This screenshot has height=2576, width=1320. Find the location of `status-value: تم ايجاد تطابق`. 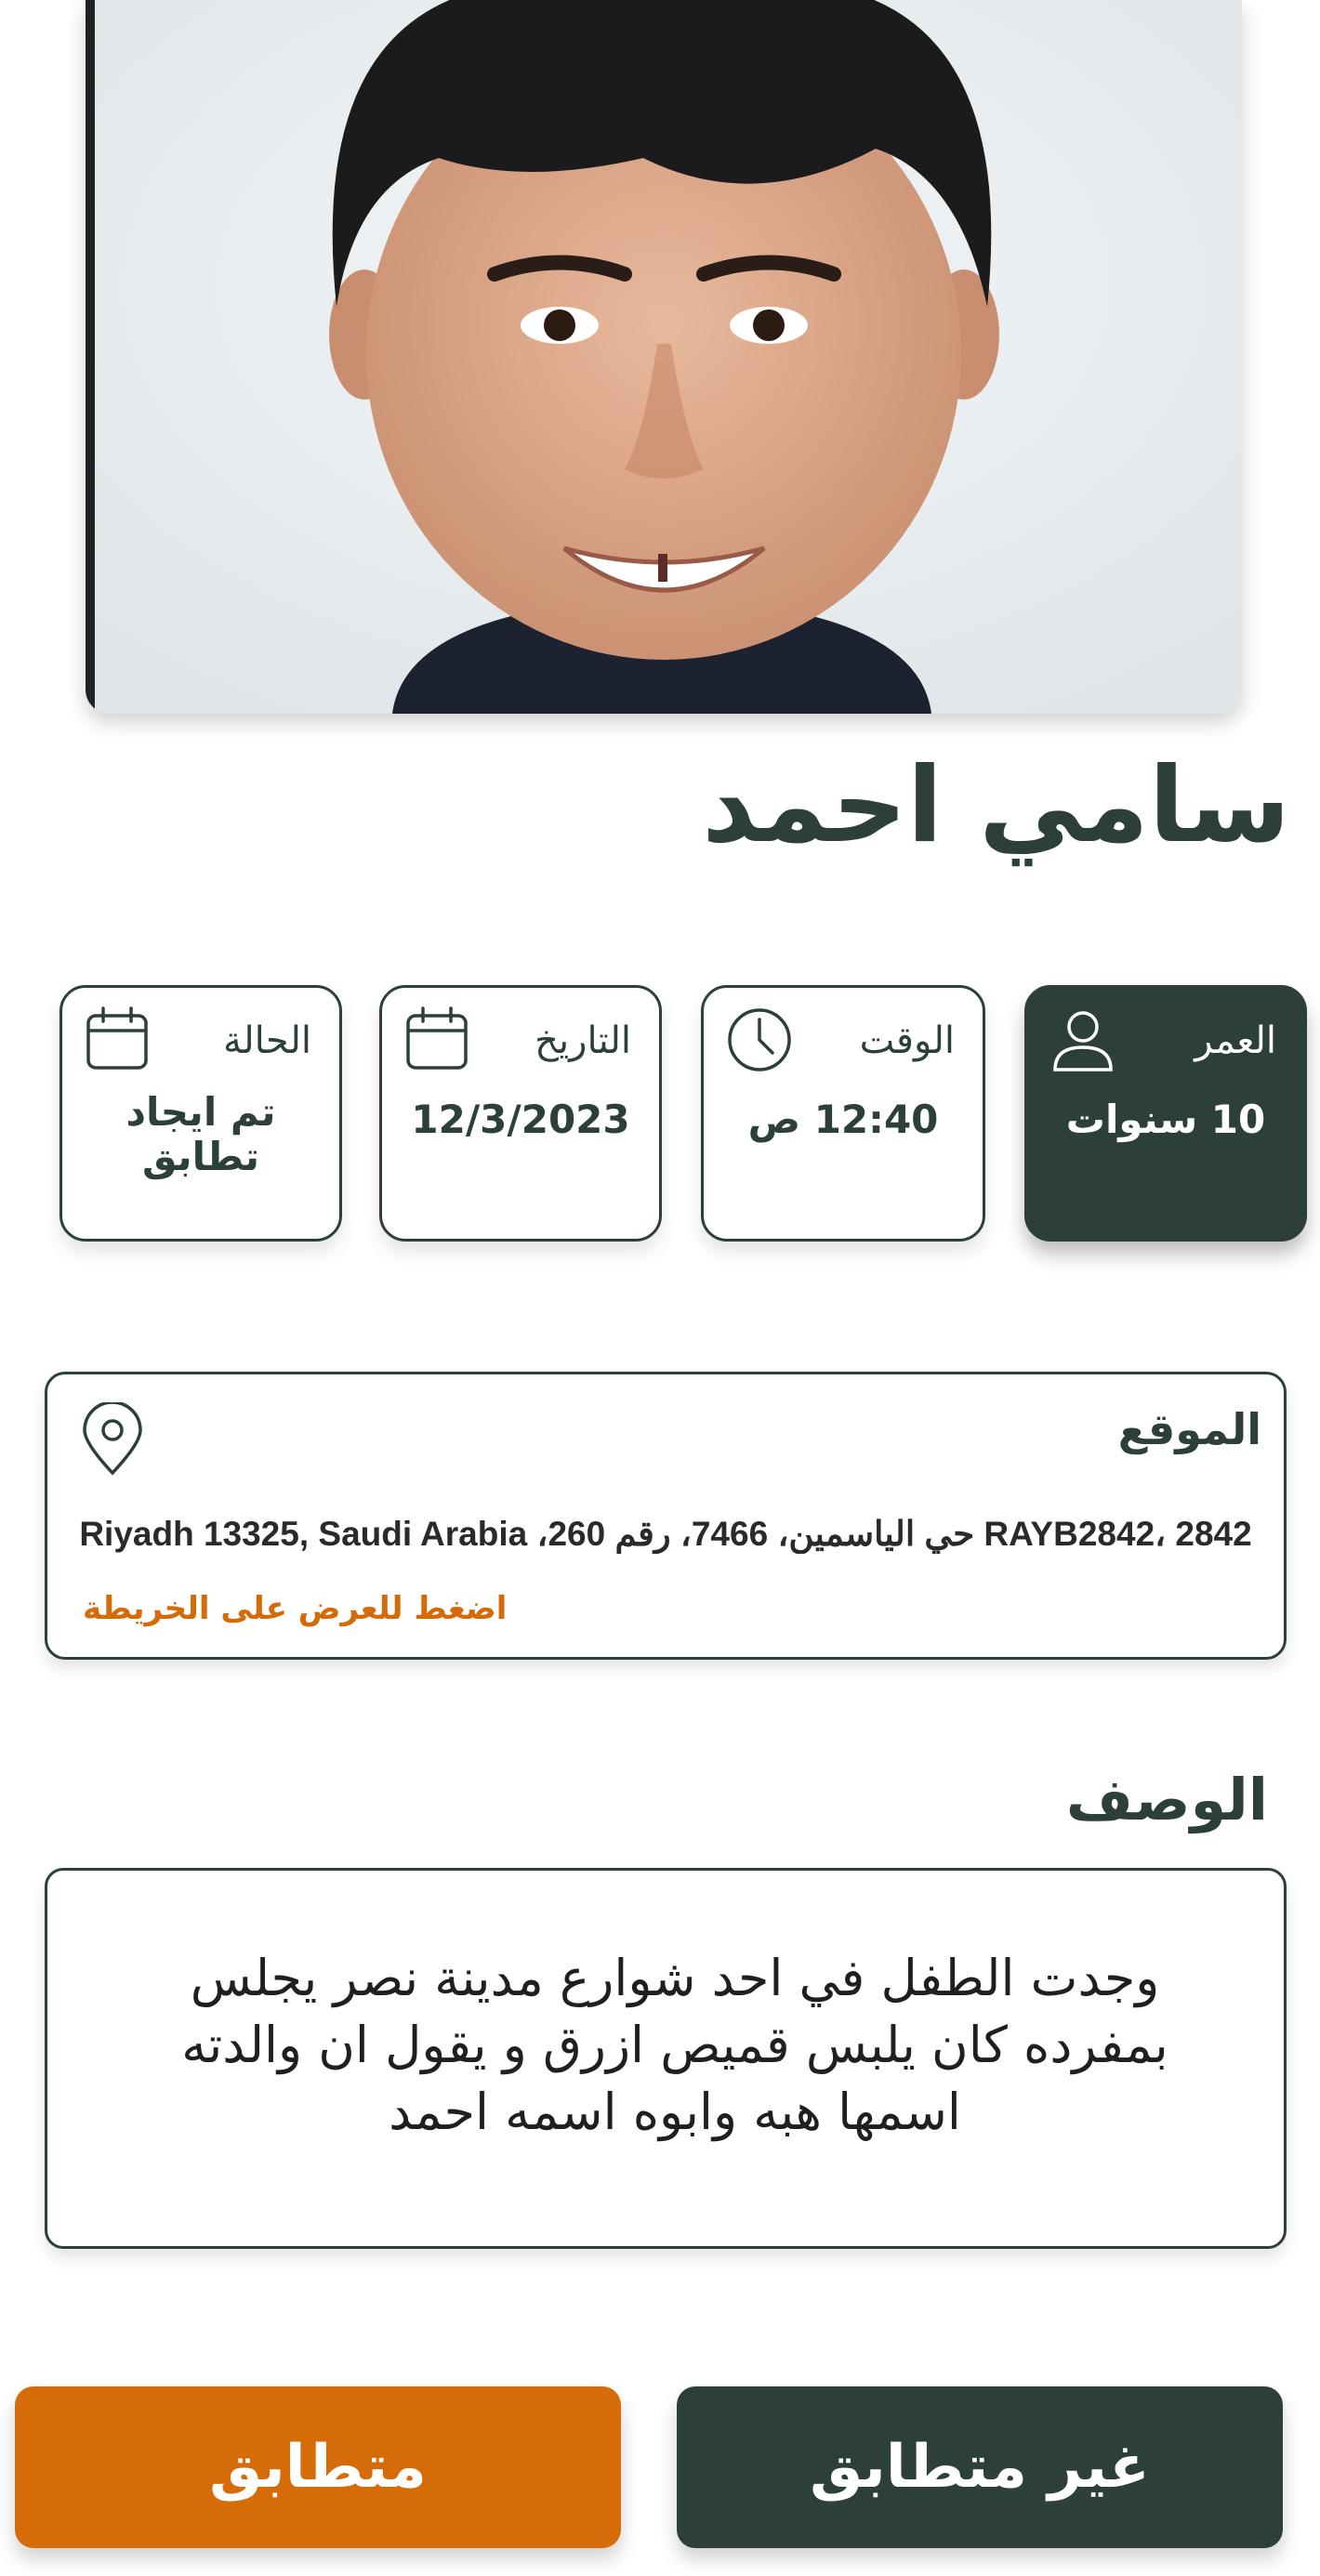

status-value: تم ايجاد تطابق is located at coordinates (200, 1134).